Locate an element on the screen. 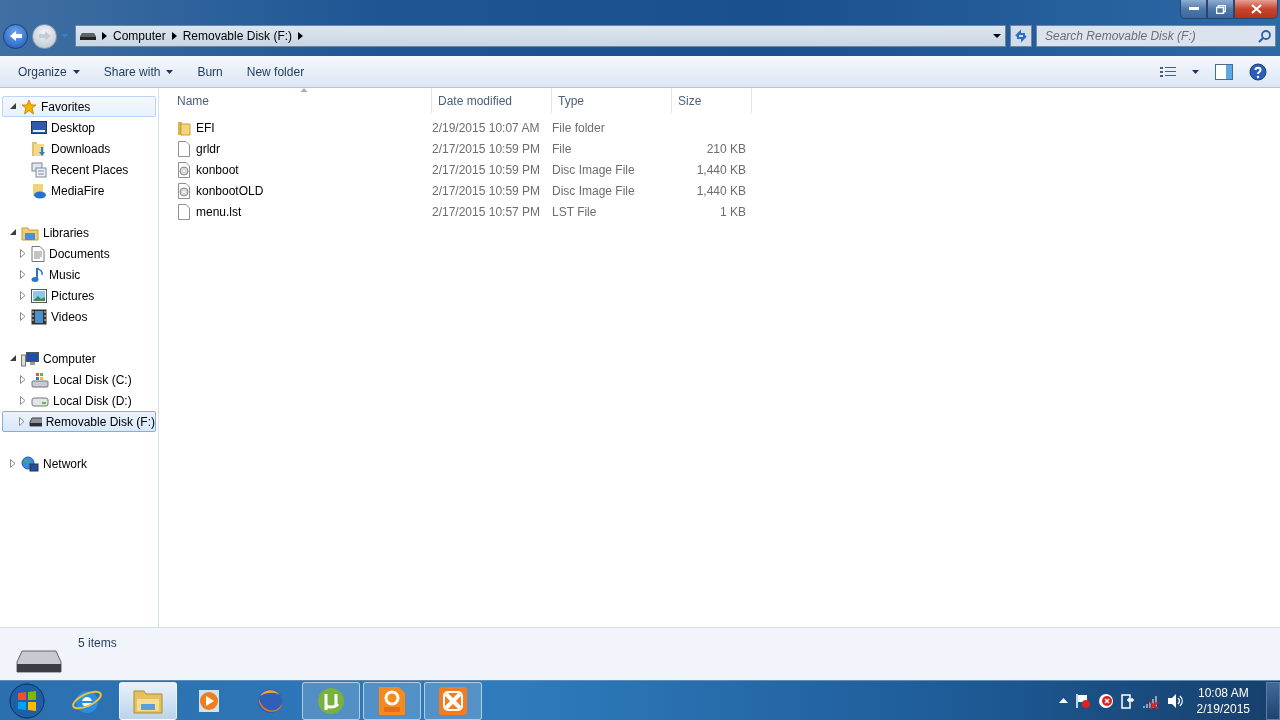  toolbar-button: Burn is located at coordinates (210, 71).